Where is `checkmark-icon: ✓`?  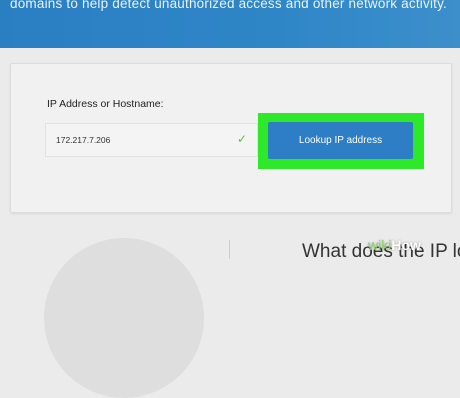 checkmark-icon: ✓ is located at coordinates (241, 139).